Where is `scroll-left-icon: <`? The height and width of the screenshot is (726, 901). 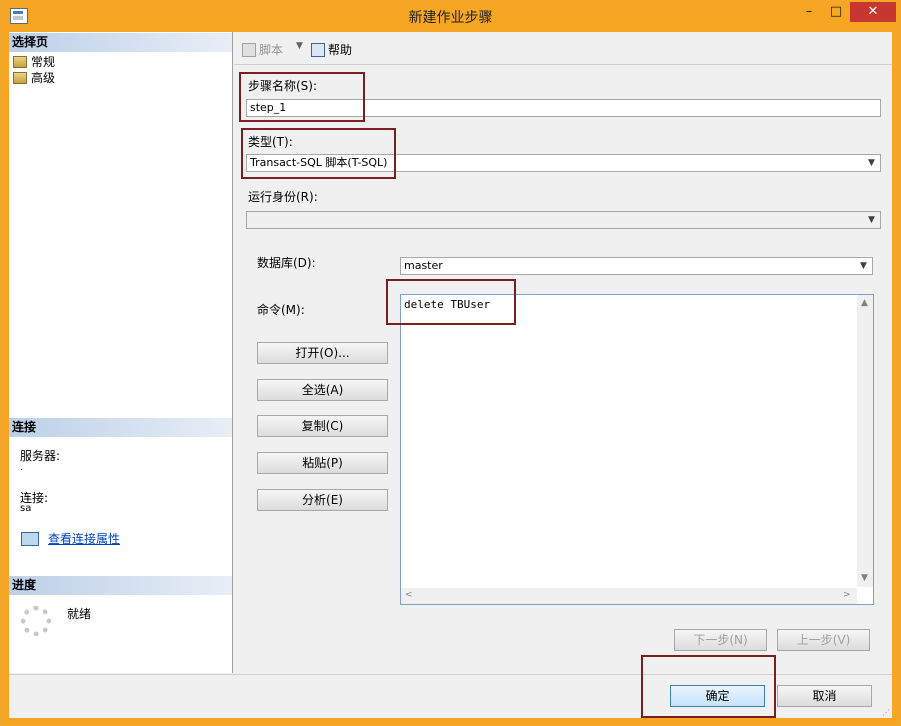 scroll-left-icon: < is located at coordinates (409, 595).